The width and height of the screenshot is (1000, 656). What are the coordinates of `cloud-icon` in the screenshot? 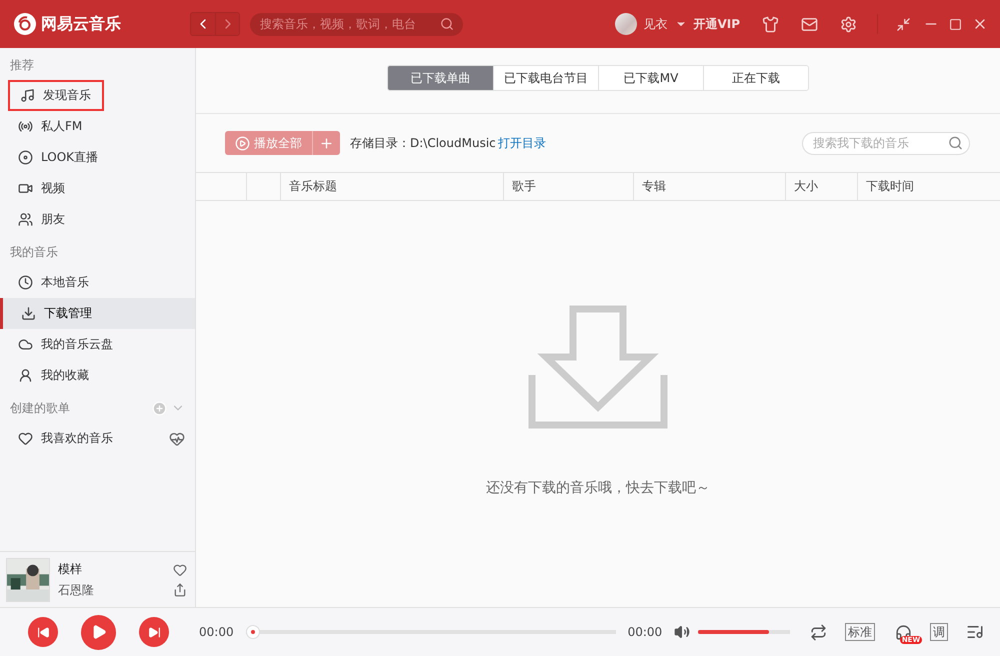 It's located at (25, 344).